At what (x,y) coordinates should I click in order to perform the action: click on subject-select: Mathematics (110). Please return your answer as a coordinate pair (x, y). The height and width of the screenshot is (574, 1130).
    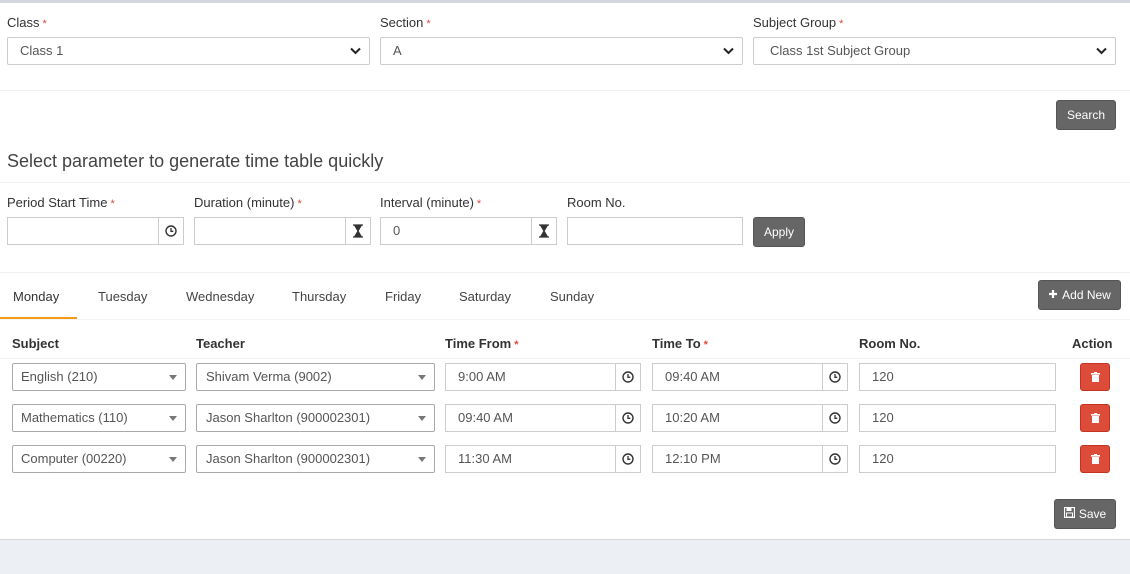
    Looking at the image, I should click on (99, 418).